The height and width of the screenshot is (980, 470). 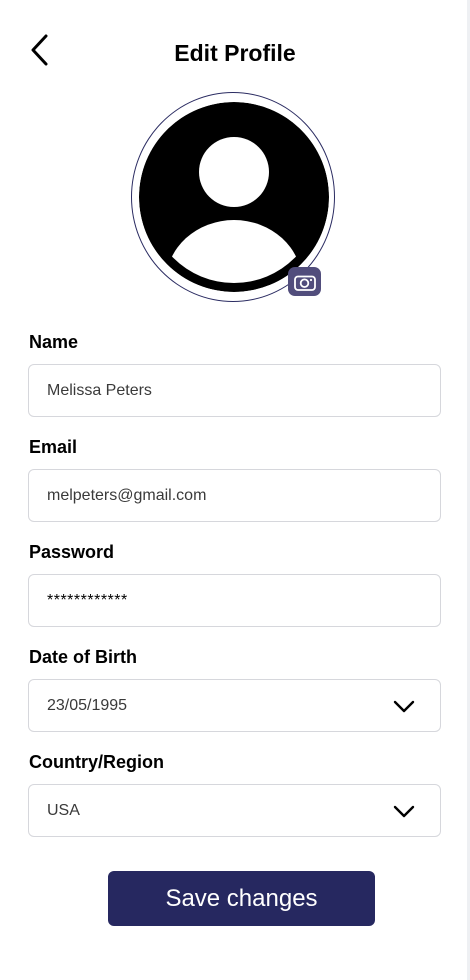 I want to click on dob-select: 23/05/1995, so click(x=234, y=705).